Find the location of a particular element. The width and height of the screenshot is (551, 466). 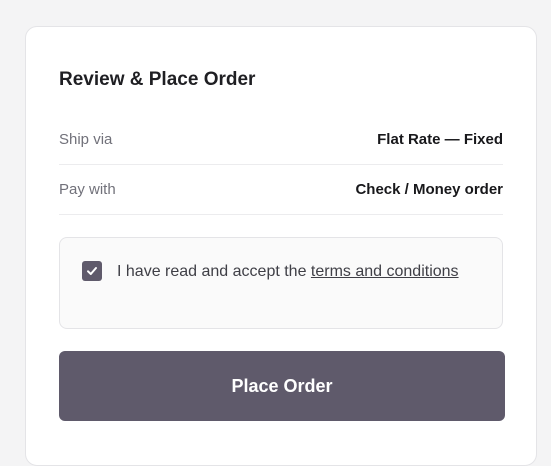

checkmark-icon is located at coordinates (92, 271).